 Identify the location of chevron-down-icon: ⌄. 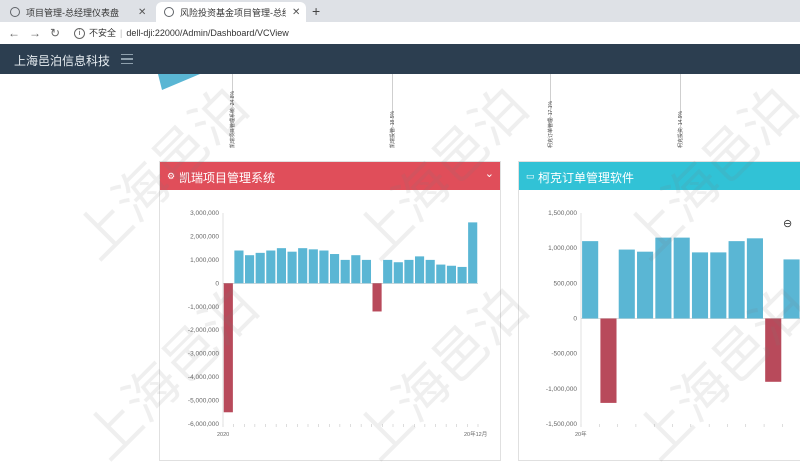
(489, 173).